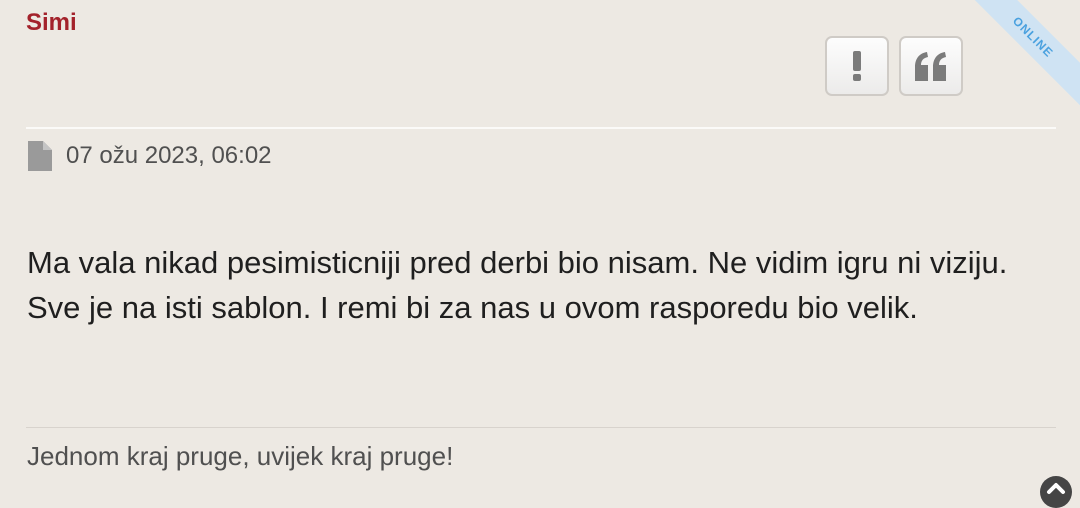  Describe the element at coordinates (40, 156) in the screenshot. I see `file-icon` at that location.